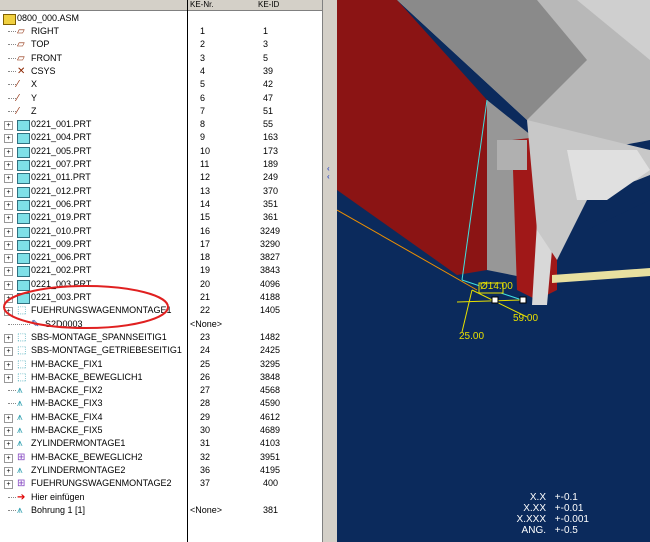 This screenshot has height=542, width=650. I want to click on tree-row: +0221_009.PRT 17 3290, so click(161, 244).